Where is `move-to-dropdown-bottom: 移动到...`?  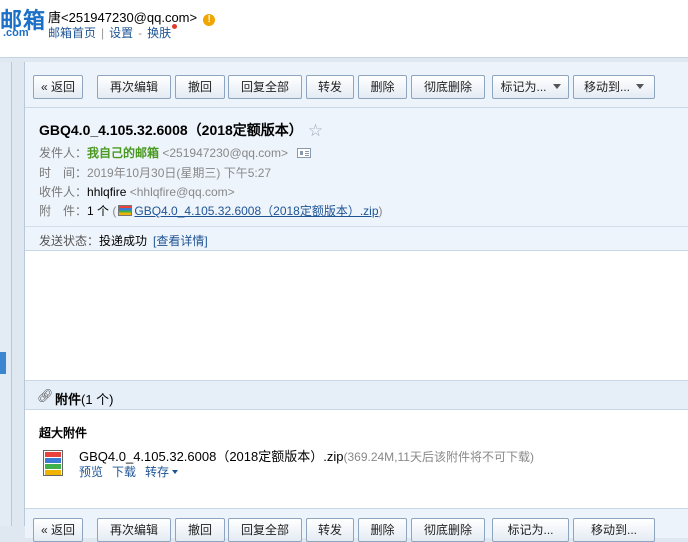
move-to-dropdown-bottom: 移动到... is located at coordinates (614, 530).